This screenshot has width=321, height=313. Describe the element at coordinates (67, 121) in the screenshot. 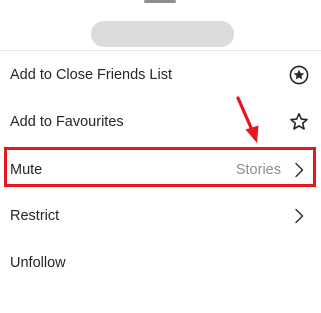

I see `menu-item-label: Add to Favourites` at that location.